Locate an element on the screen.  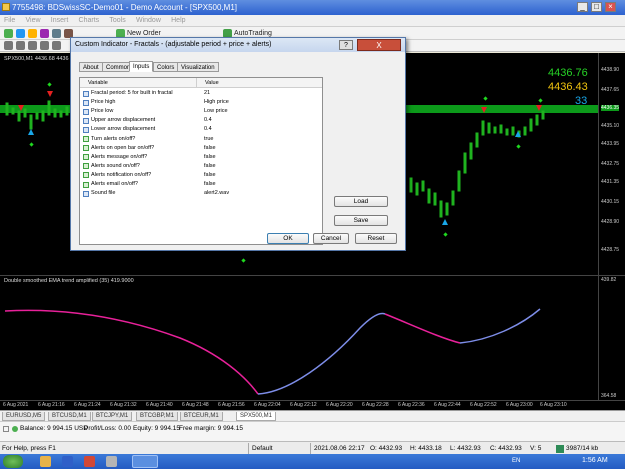
tab-btceur: BTCEUR,M1 is located at coordinates (201, 416).